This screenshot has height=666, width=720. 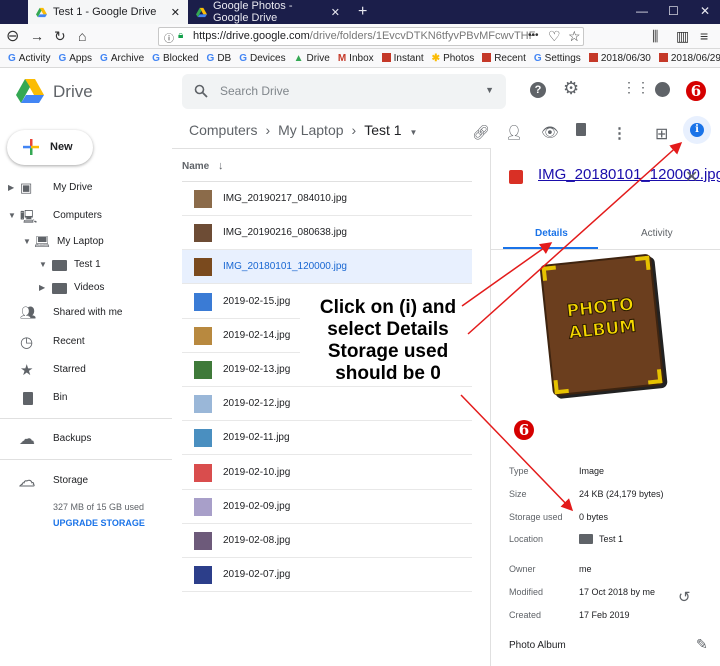 What do you see at coordinates (85, 188) in the screenshot?
I see `sidebar-item-my-drive: ▶ ▣ My Drive` at bounding box center [85, 188].